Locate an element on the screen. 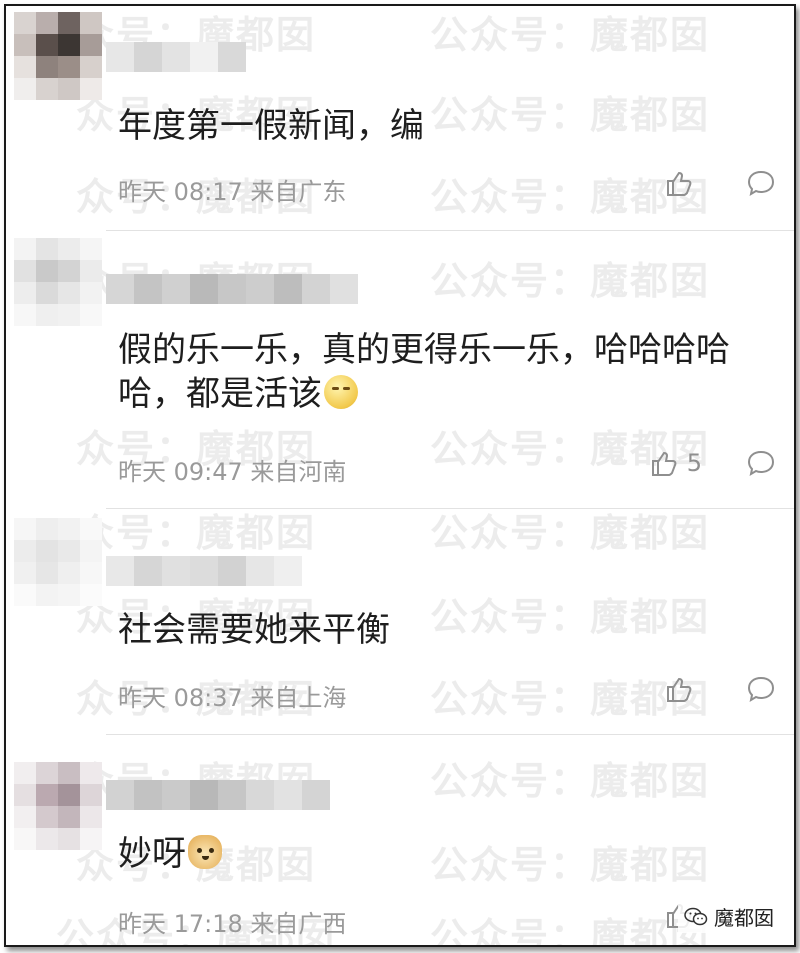 This screenshot has height=953, width=800. comment-text: 假的乐一乐，真的更得乐一乐，哈哈哈哈哈，都是活该 is located at coordinates (438, 372).